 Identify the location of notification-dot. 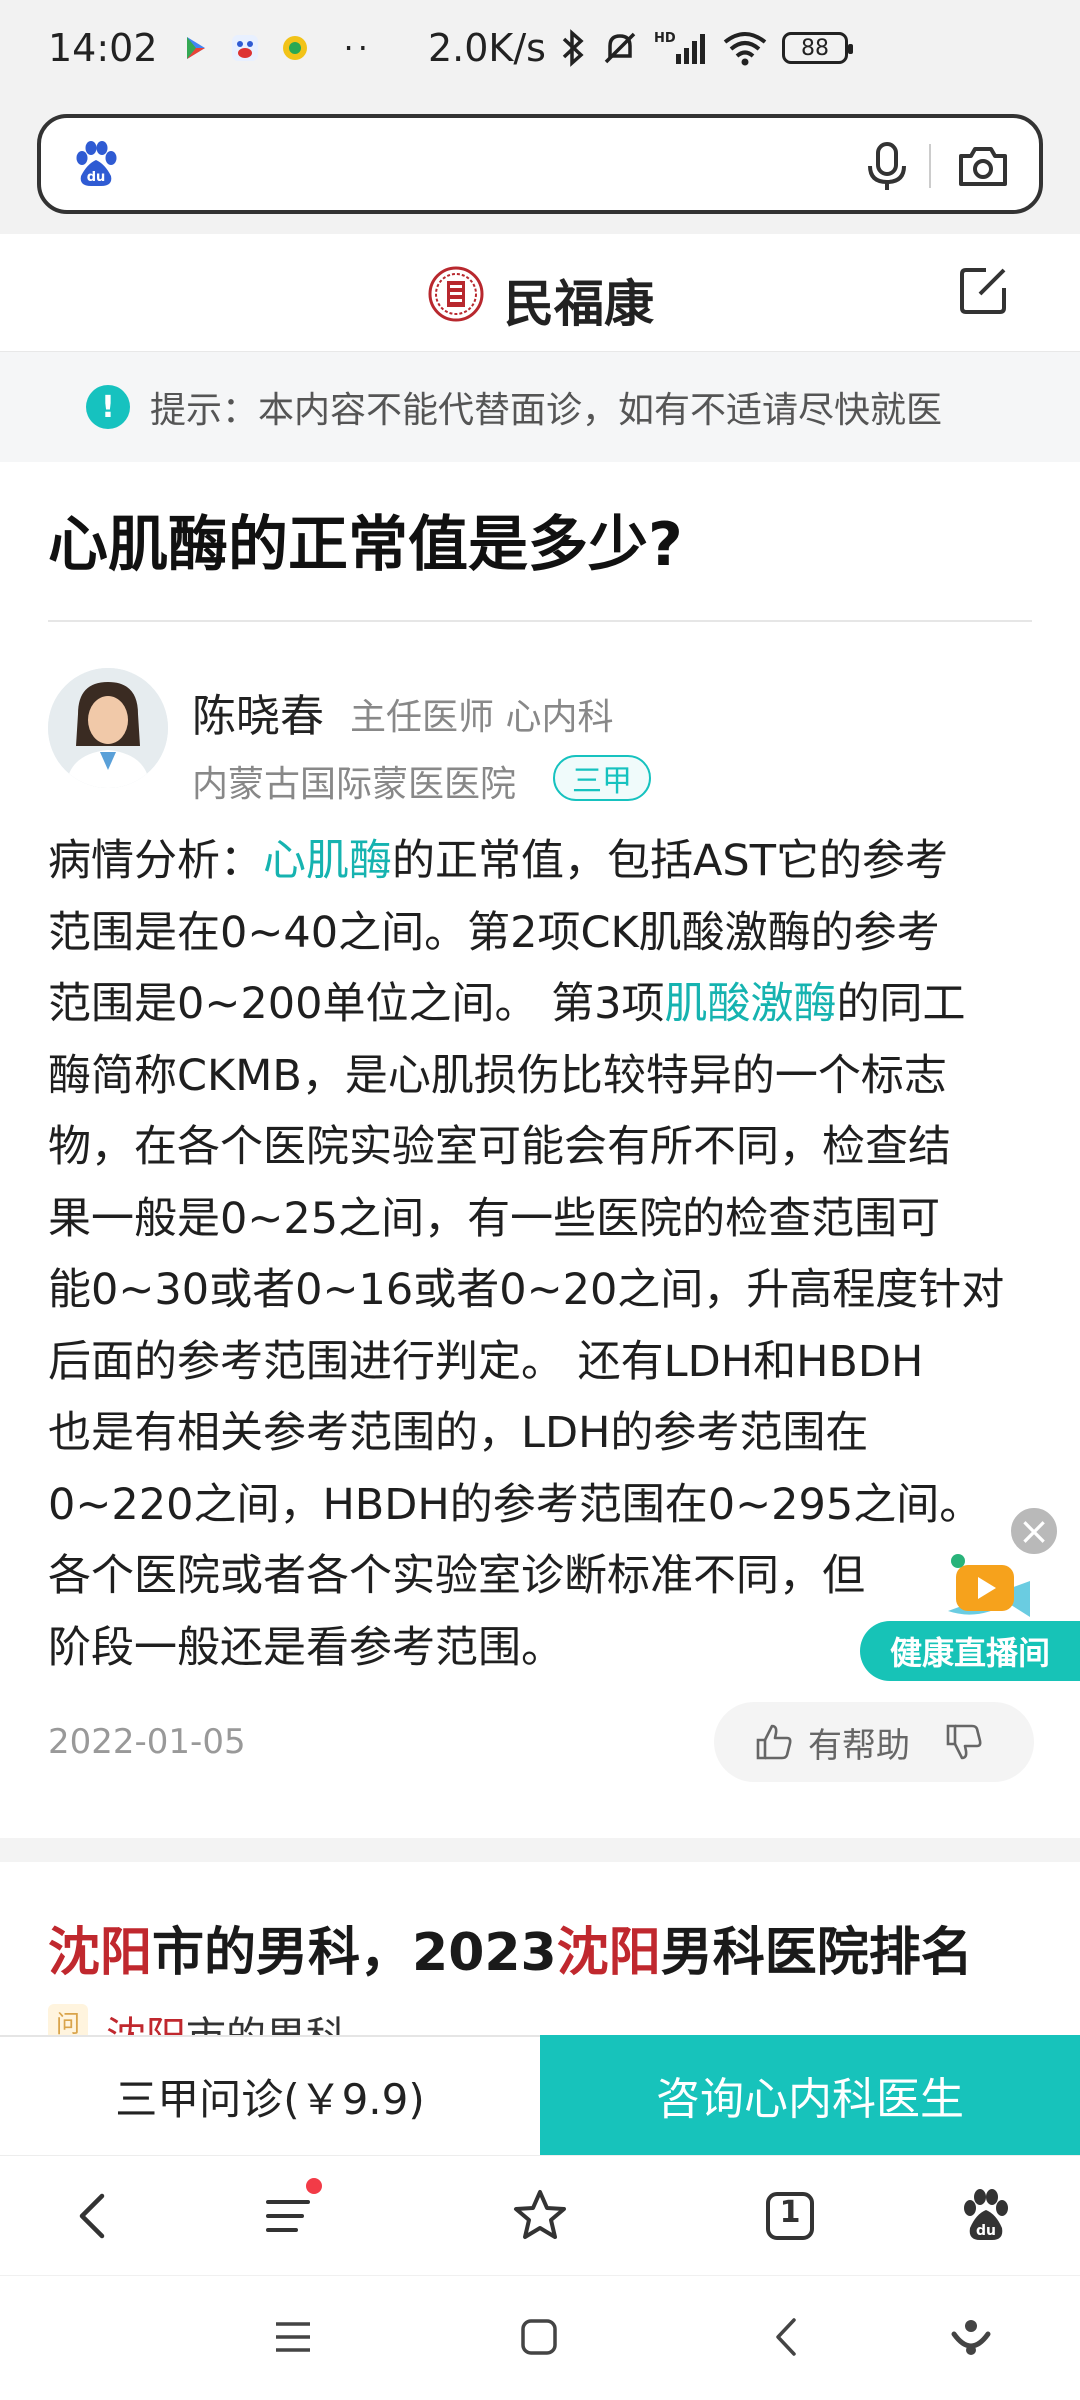
(314, 2186).